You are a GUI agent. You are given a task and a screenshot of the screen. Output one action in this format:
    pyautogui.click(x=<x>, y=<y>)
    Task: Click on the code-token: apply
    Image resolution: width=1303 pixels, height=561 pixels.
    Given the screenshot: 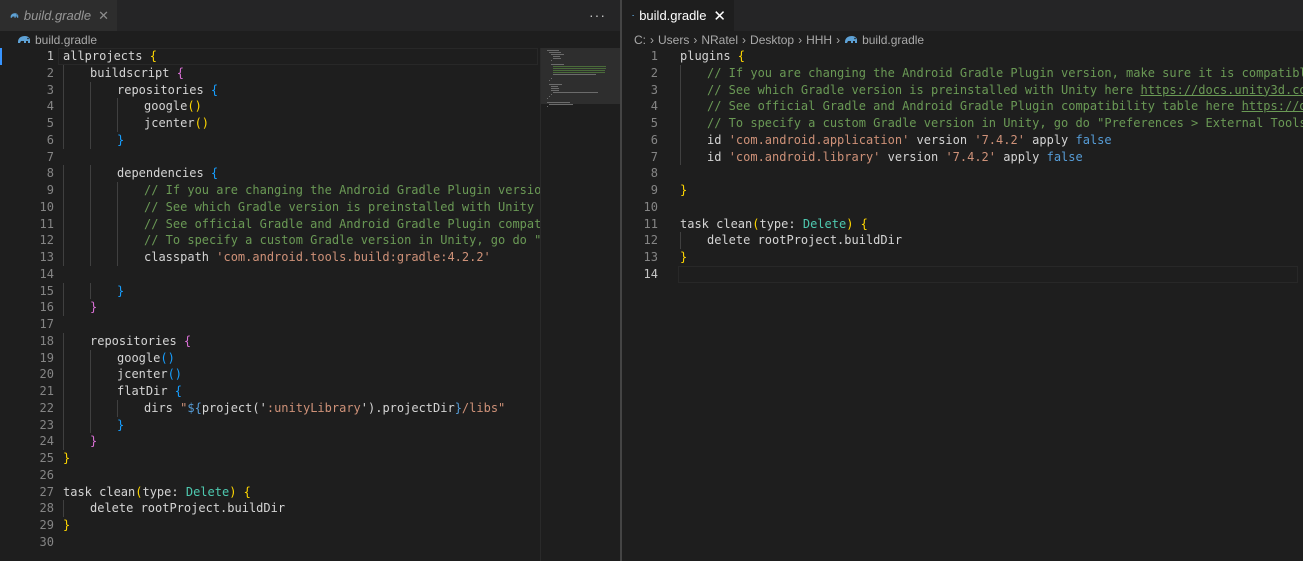 What is the action you would take?
    pyautogui.click(x=1050, y=139)
    